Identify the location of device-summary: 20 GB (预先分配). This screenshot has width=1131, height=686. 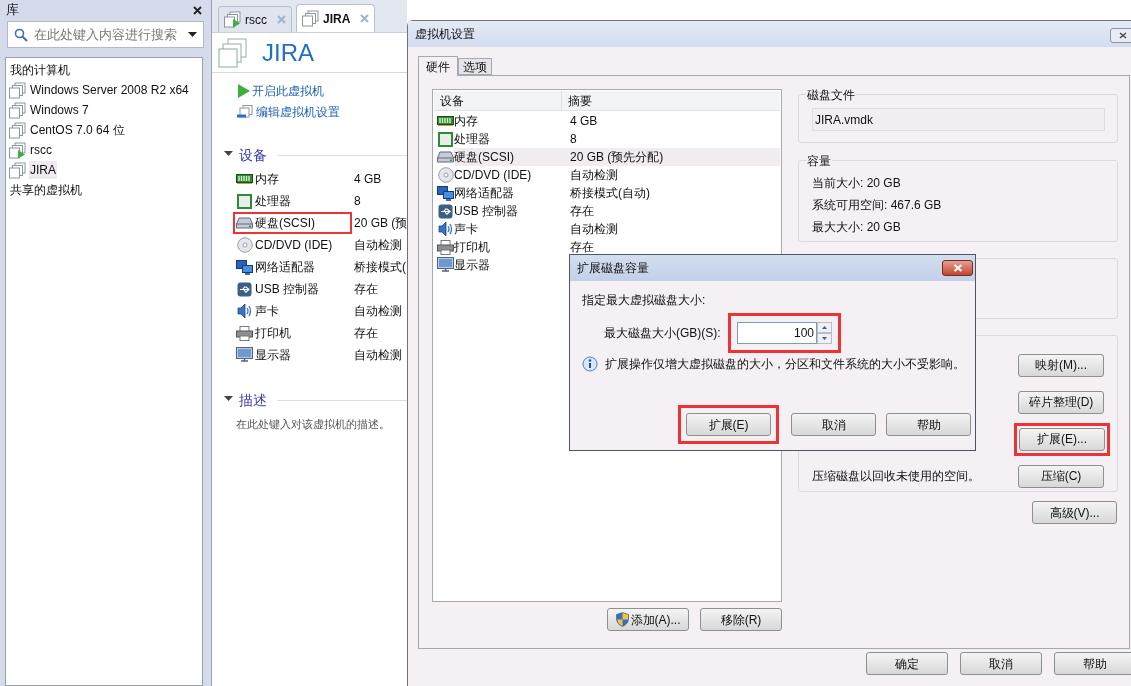
(617, 157).